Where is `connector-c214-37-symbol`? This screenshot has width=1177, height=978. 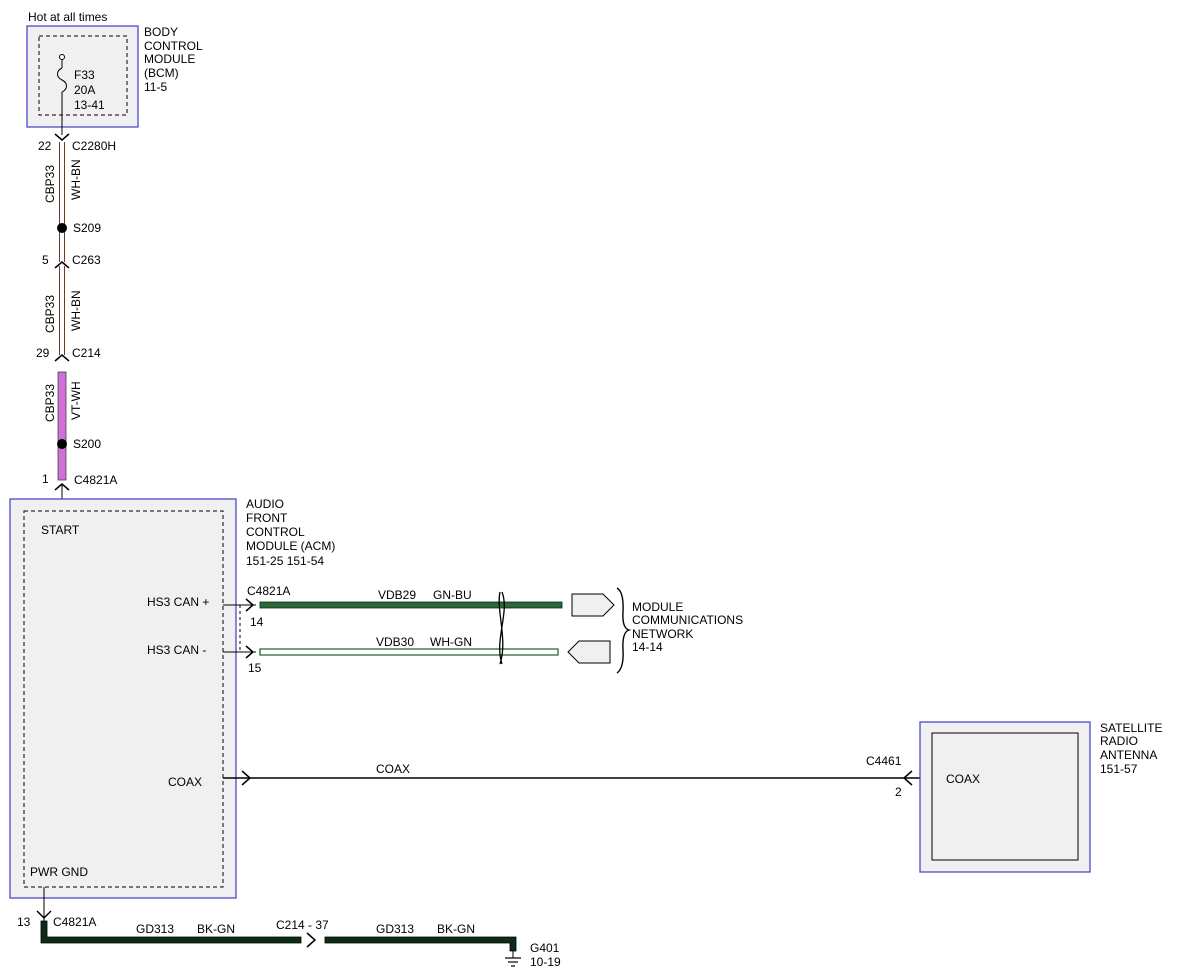
connector-c214-37-symbol is located at coordinates (311, 940).